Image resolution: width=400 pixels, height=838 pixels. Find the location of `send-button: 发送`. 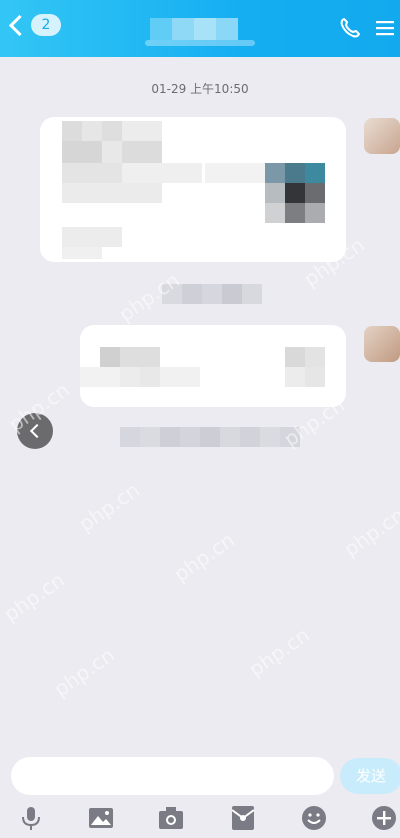

send-button: 发送 is located at coordinates (370, 776).